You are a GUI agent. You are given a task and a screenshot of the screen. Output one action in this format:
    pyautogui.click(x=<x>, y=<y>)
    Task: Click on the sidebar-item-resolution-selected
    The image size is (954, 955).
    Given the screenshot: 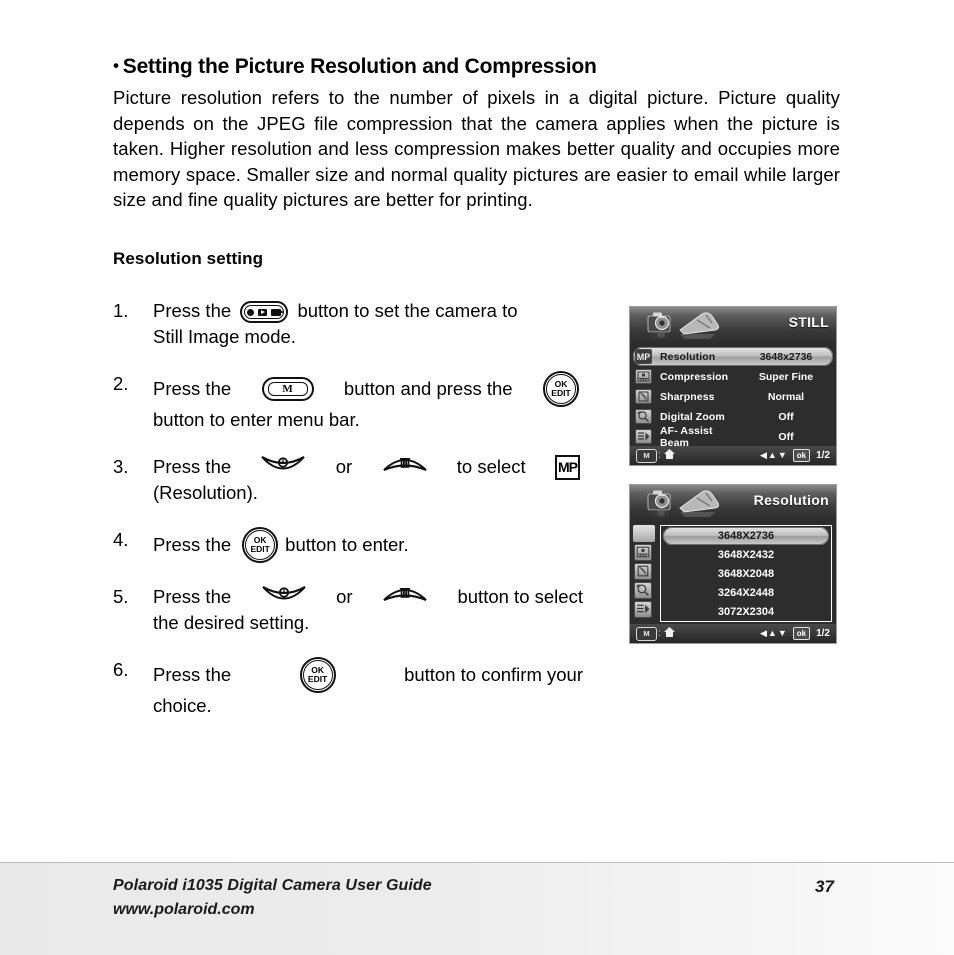 What is the action you would take?
    pyautogui.click(x=644, y=533)
    